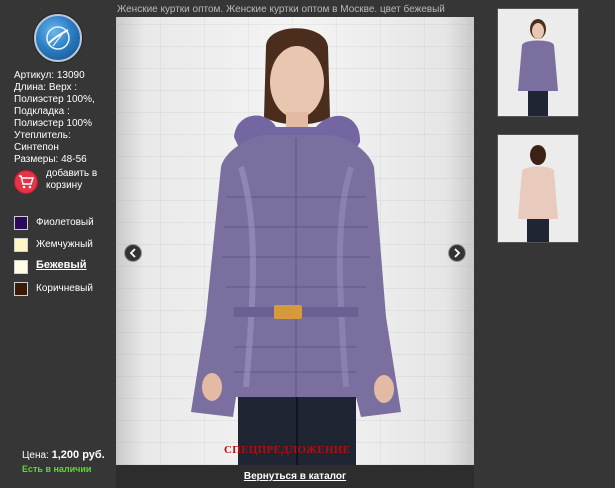  Describe the element at coordinates (54, 99) in the screenshot. I see `spec-line: Полиэстер 100%,` at that location.